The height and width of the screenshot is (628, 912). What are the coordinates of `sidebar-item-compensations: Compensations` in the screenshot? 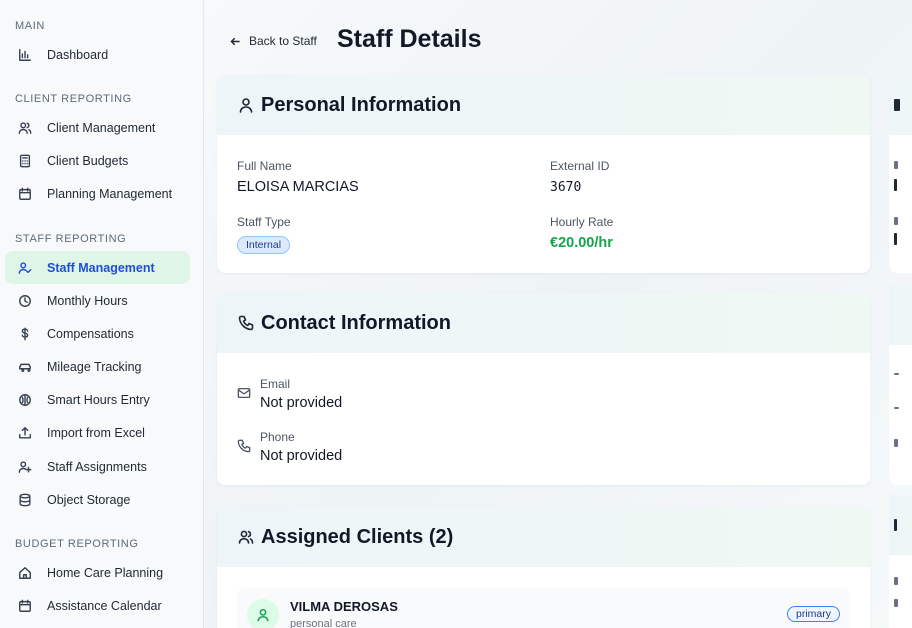 It's located at (97, 333).